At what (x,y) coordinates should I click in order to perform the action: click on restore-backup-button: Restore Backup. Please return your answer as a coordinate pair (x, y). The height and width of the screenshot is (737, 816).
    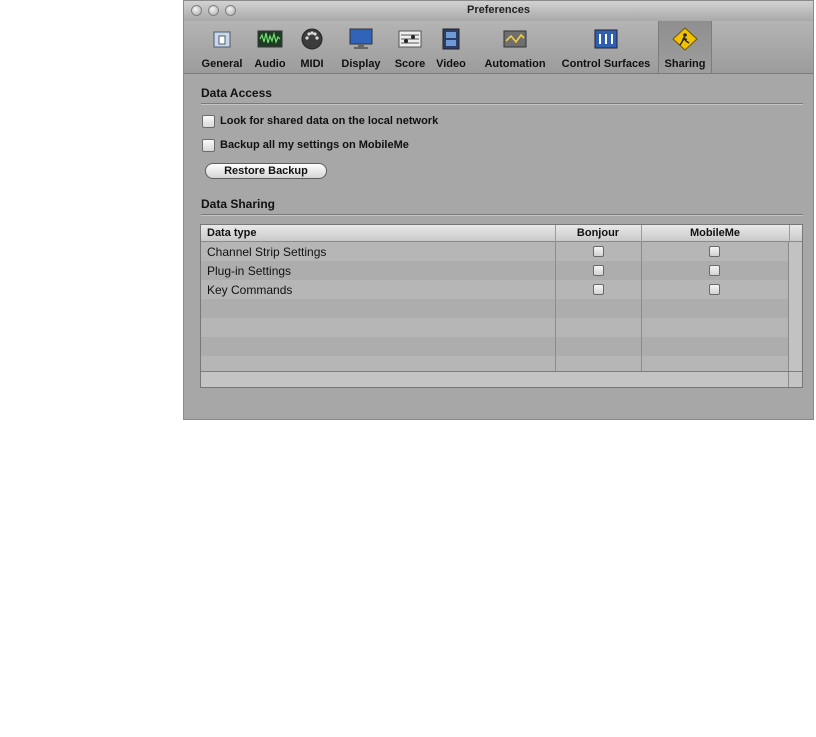
    Looking at the image, I should click on (266, 171).